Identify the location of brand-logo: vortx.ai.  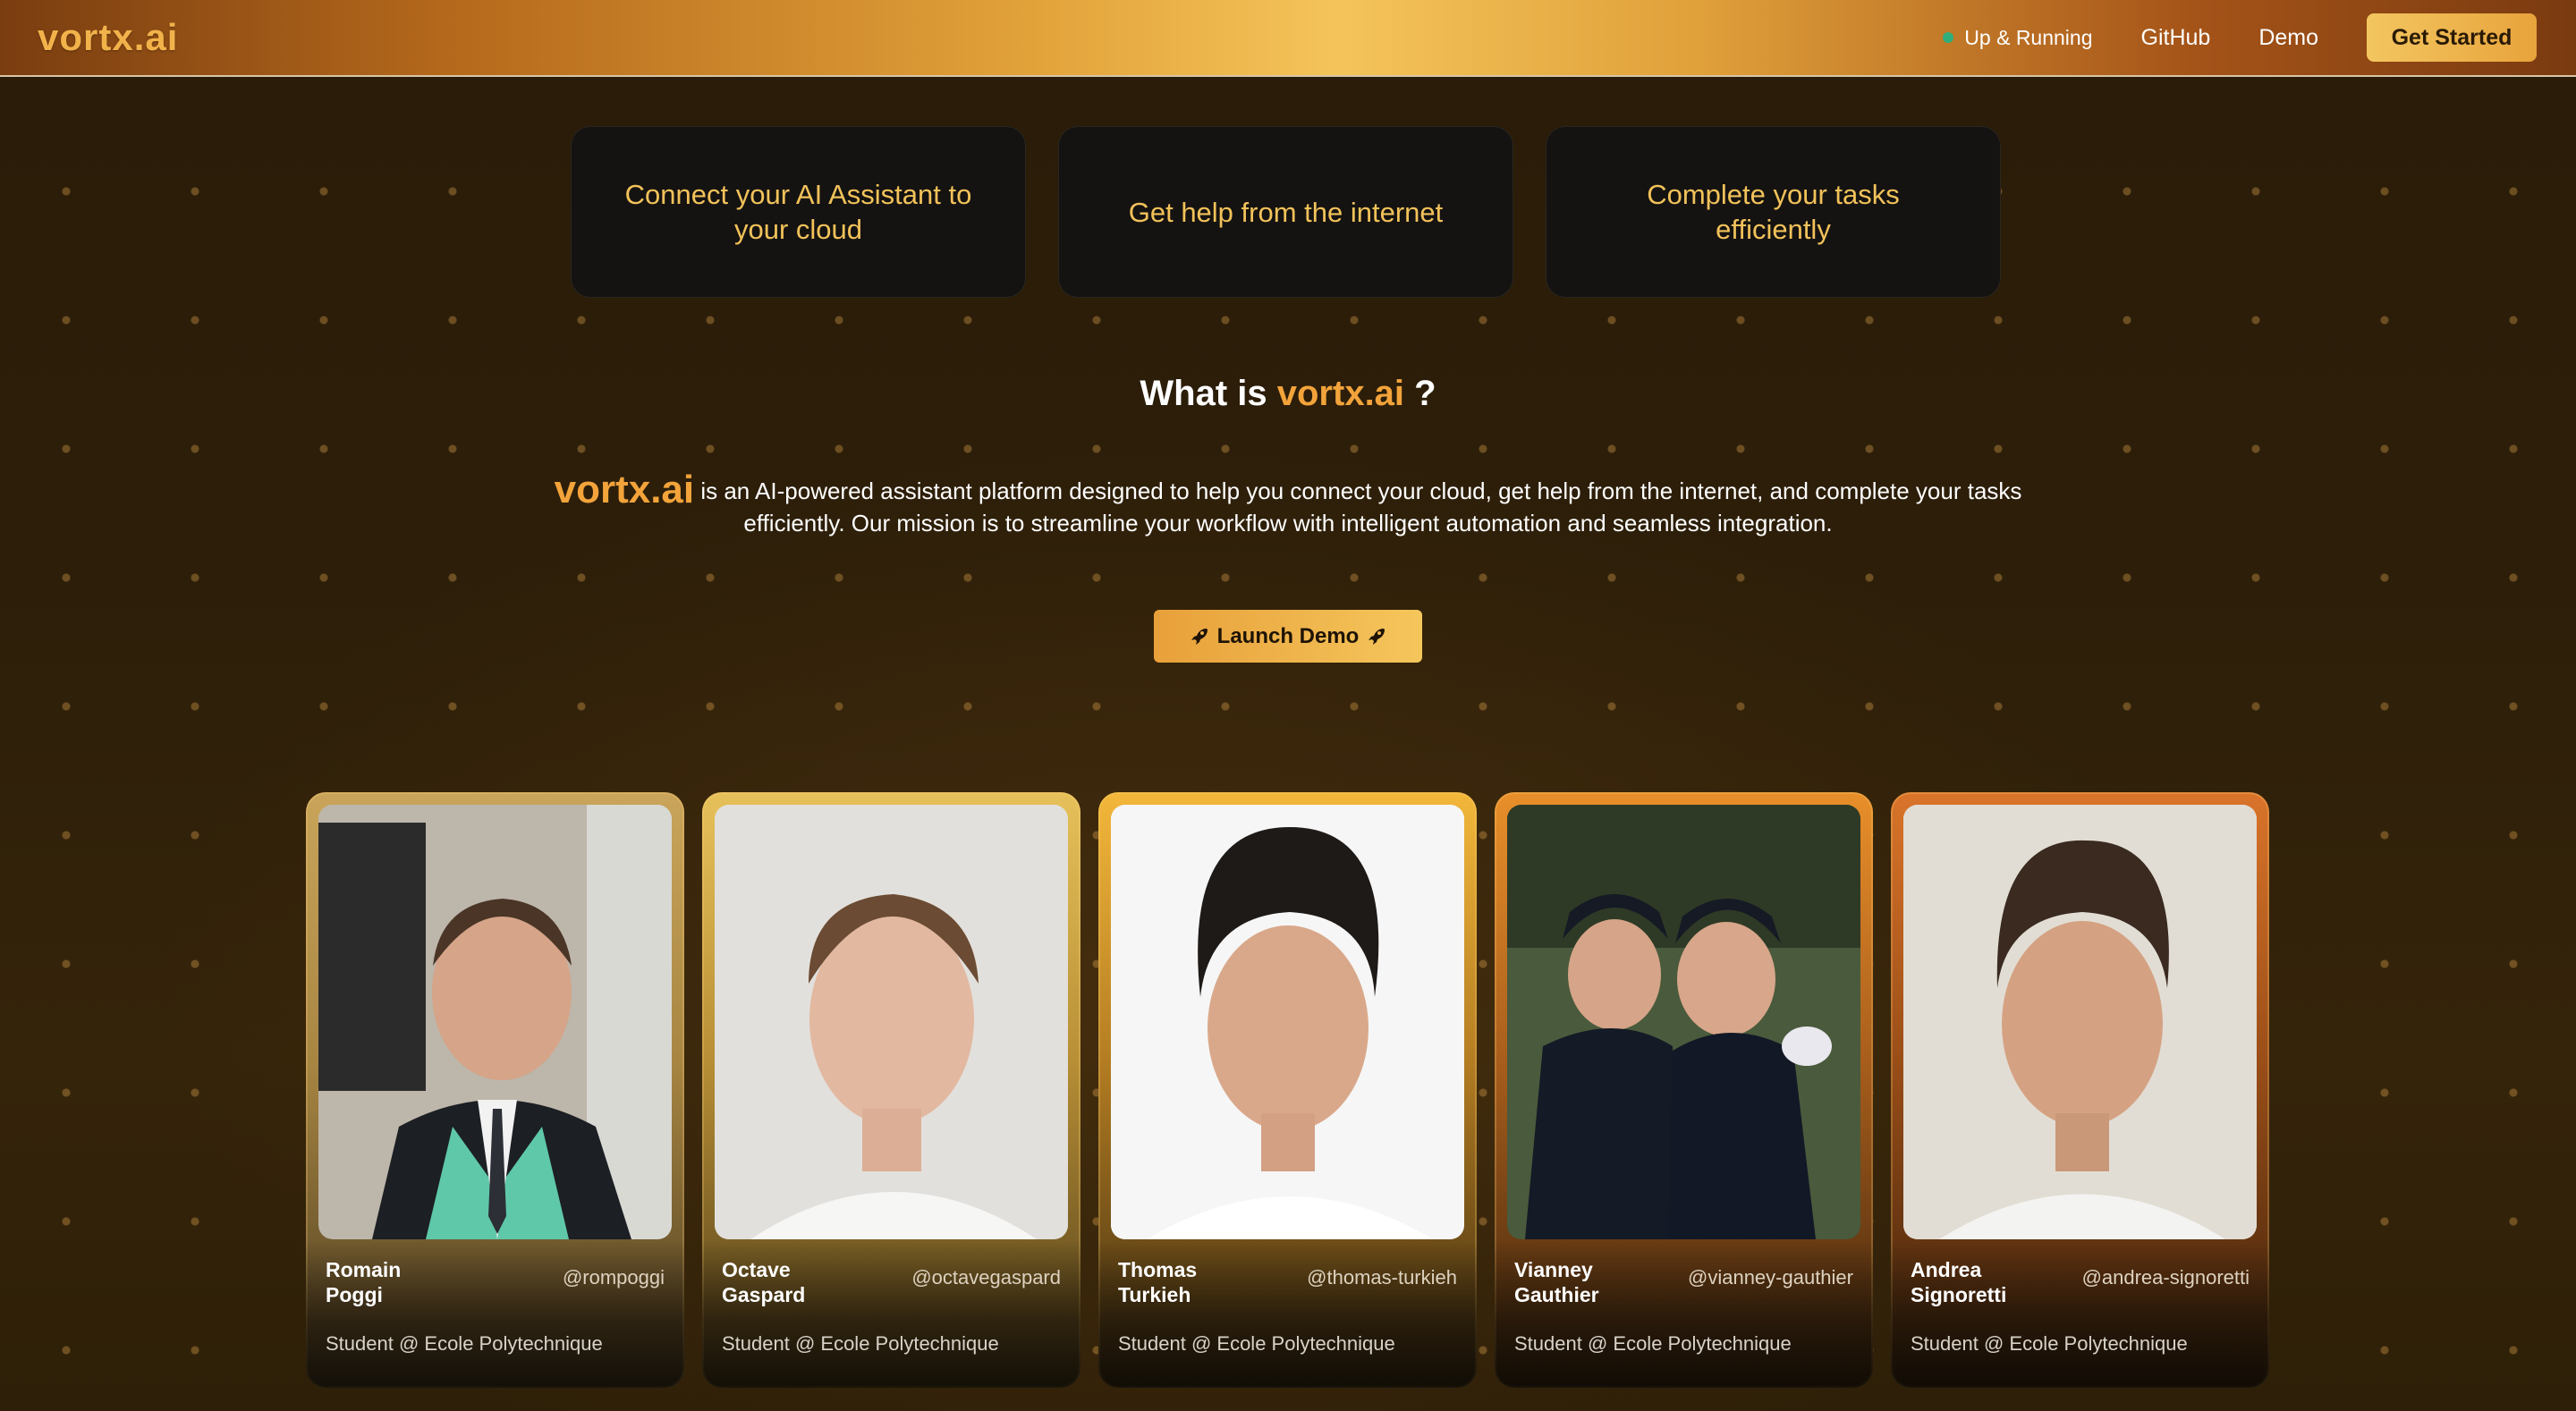
(108, 38).